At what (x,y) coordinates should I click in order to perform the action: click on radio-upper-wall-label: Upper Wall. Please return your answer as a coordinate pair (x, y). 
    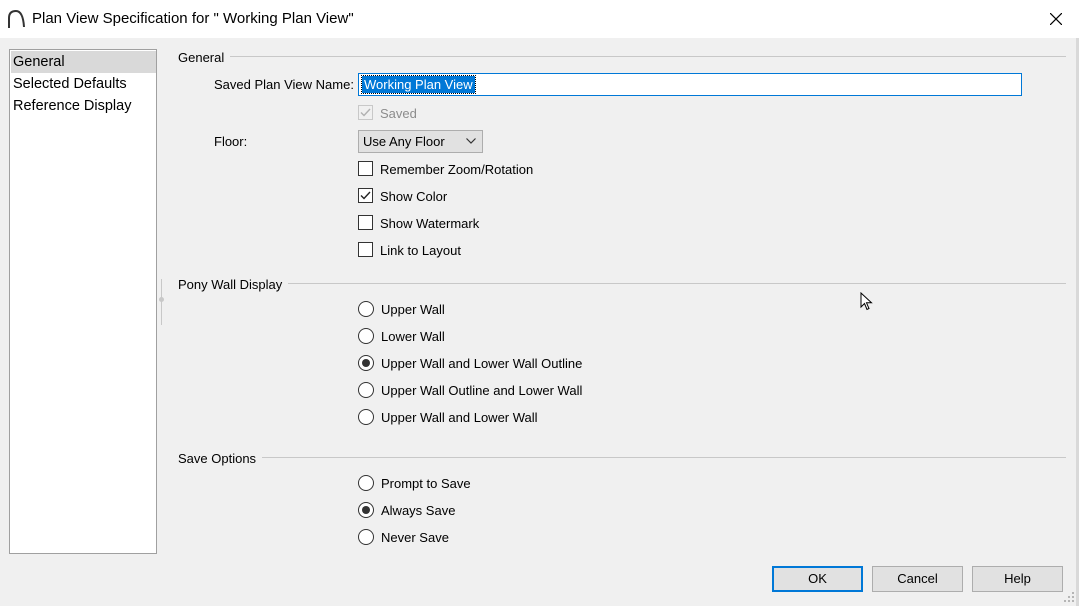
    Looking at the image, I should click on (413, 309).